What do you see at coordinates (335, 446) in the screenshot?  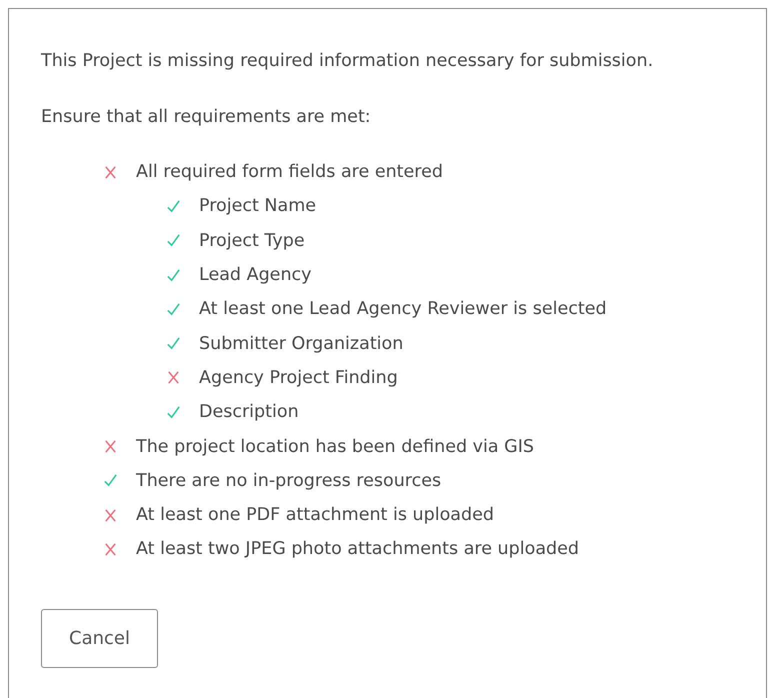 I see `requirement-text: The project location has been defined via GIS` at bounding box center [335, 446].